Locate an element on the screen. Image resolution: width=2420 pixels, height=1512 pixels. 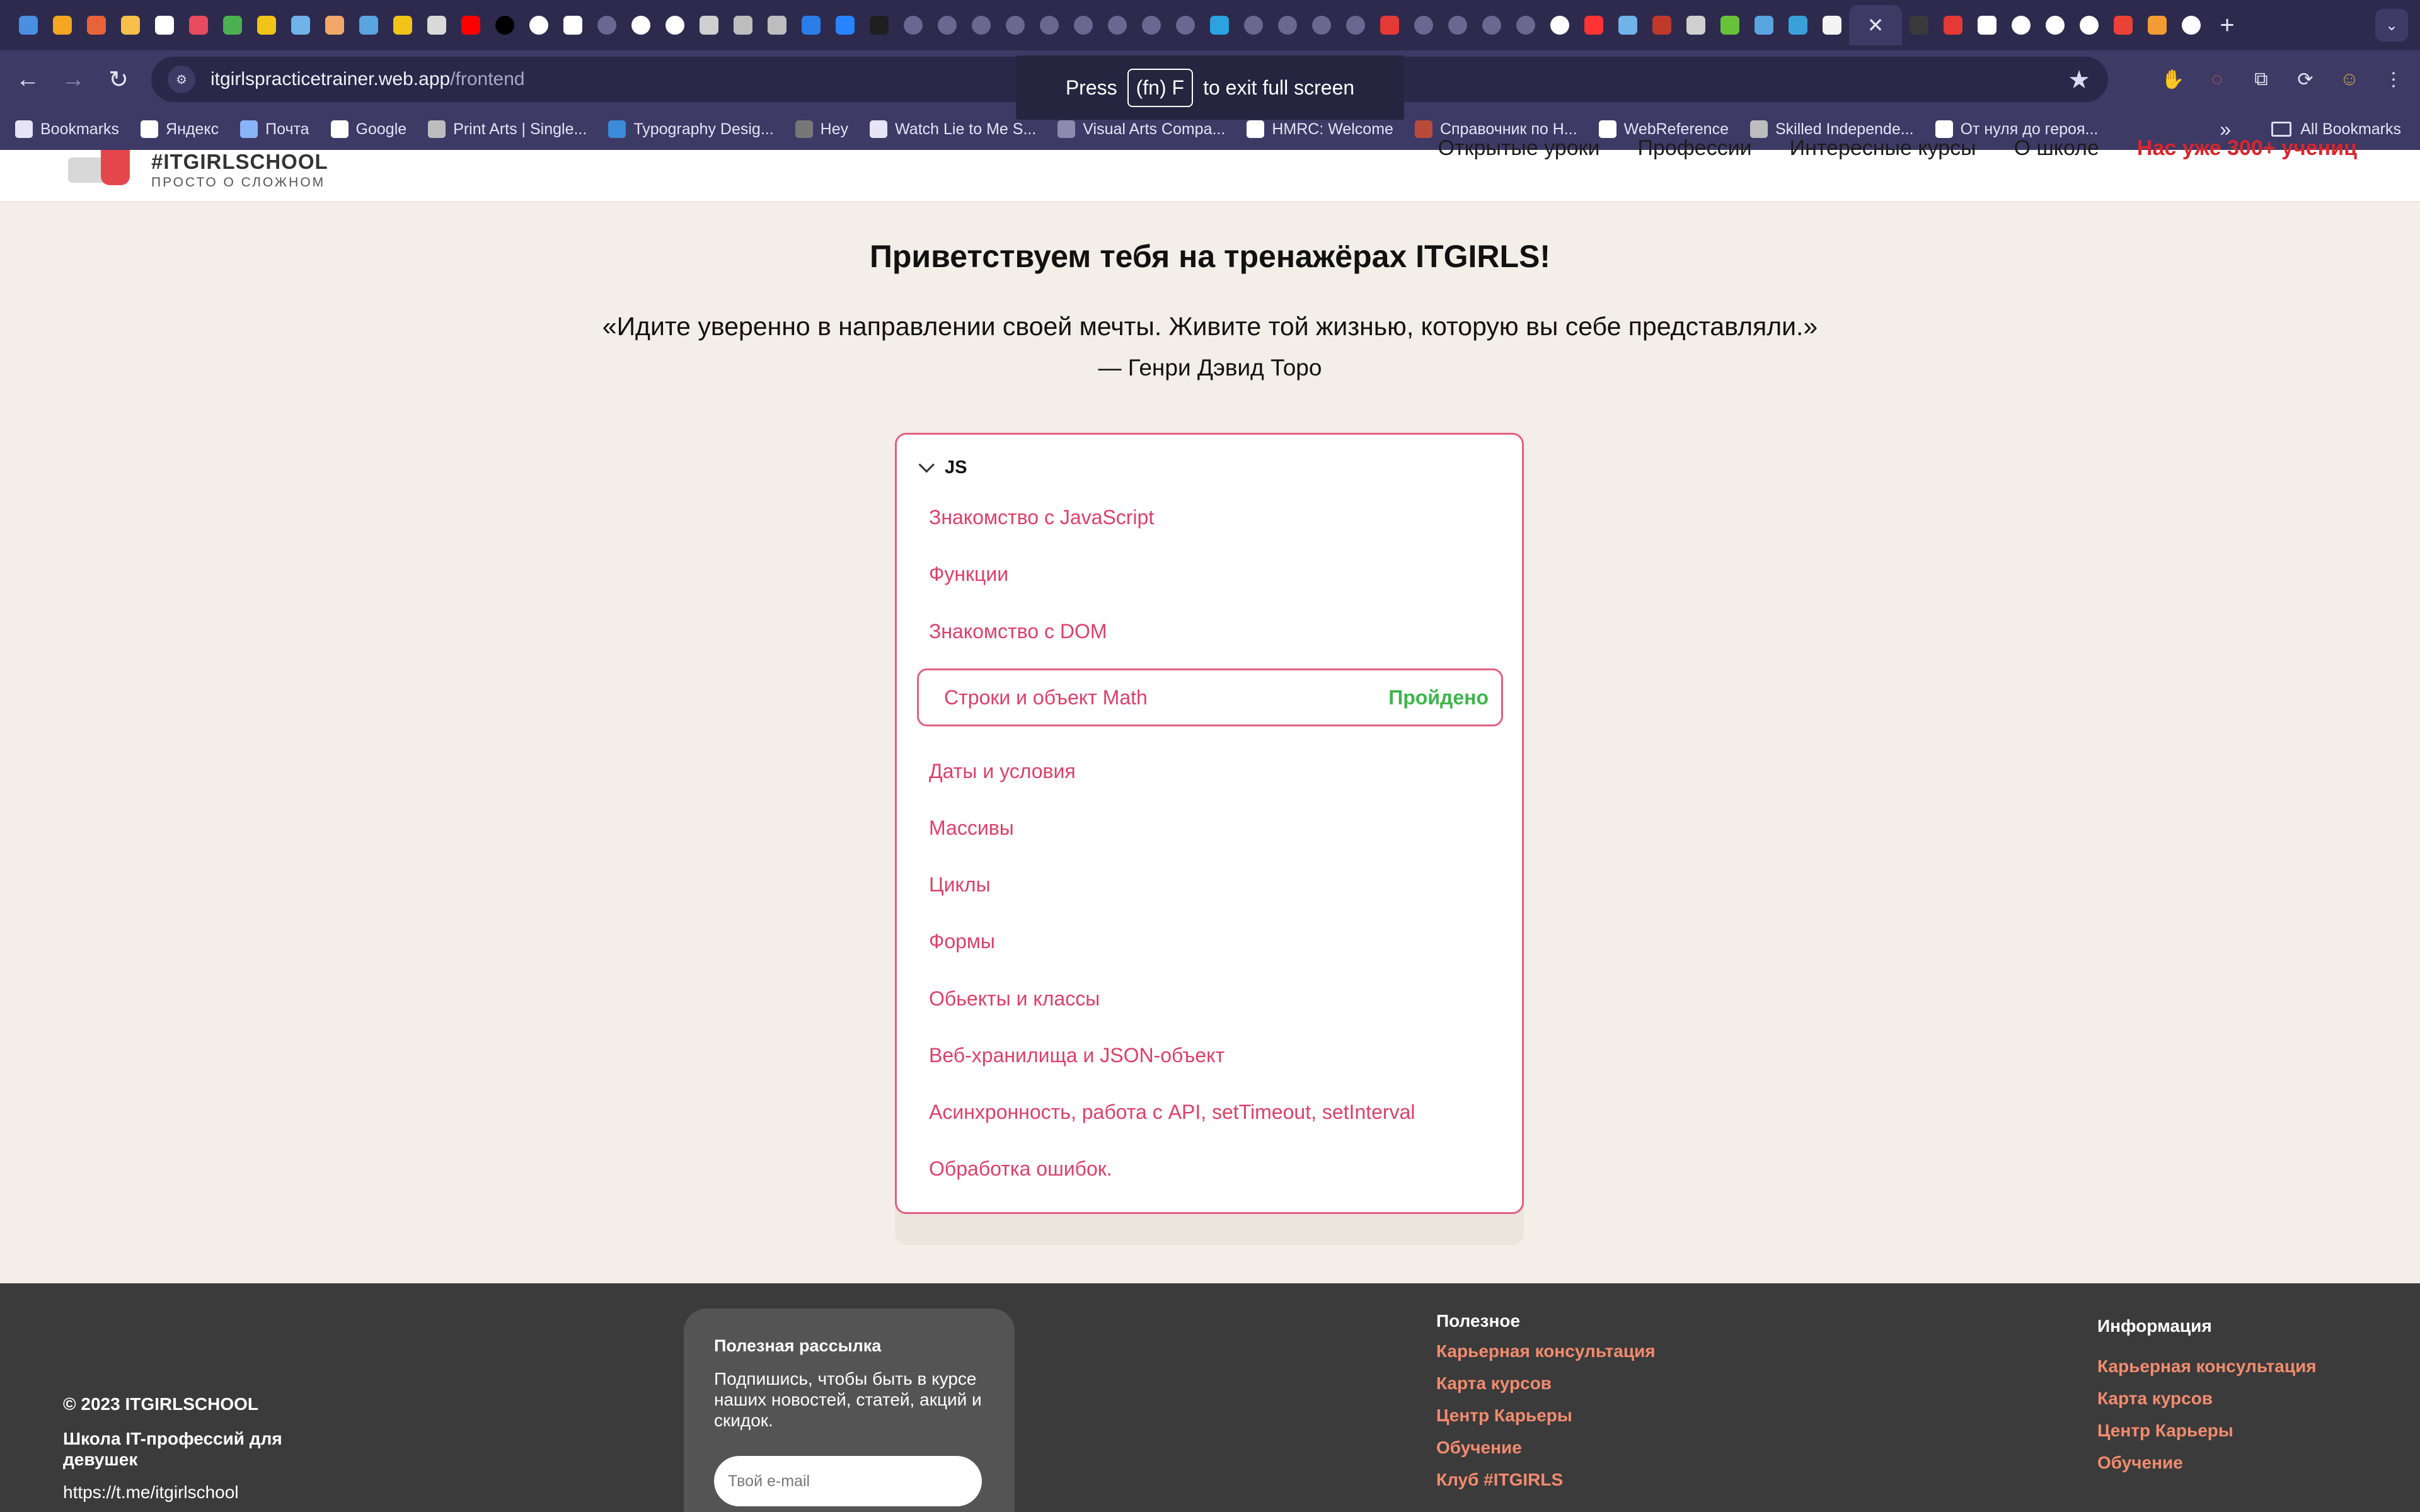
circle-extension-icon: ◌ is located at coordinates (2217, 79).